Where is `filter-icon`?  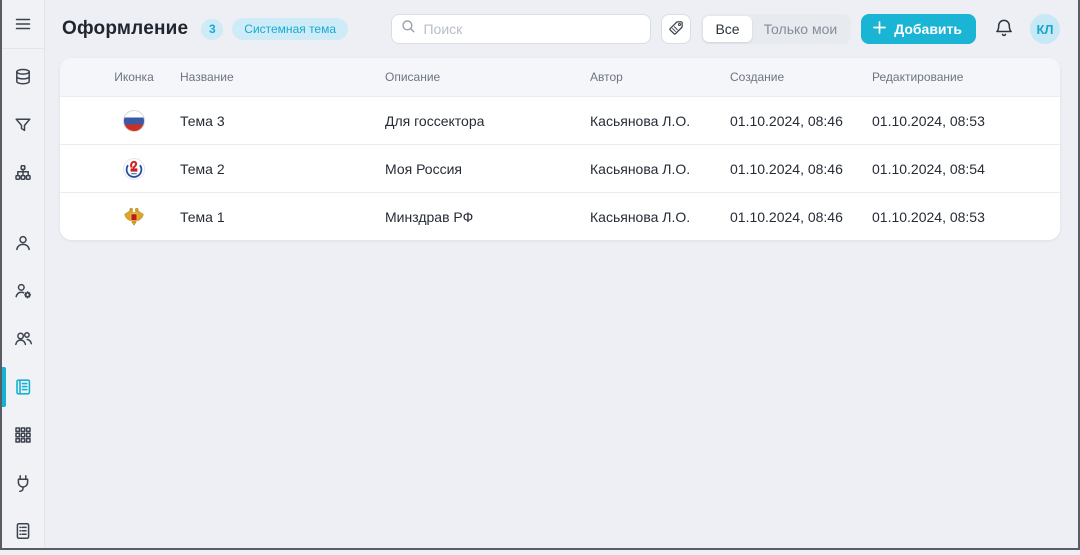
filter-icon is located at coordinates (23, 125).